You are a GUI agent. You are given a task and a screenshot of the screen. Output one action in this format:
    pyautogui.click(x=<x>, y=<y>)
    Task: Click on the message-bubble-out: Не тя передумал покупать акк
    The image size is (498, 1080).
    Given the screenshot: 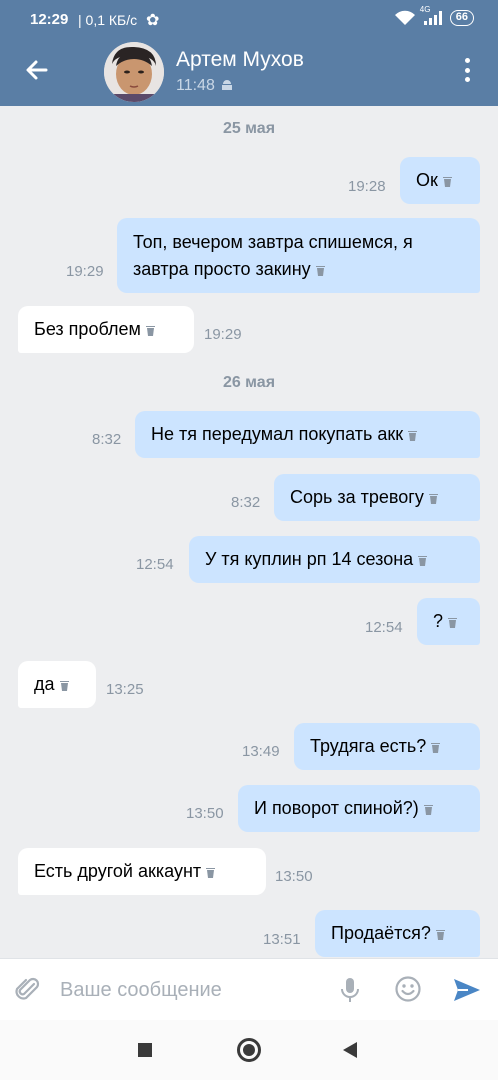 What is the action you would take?
    pyautogui.click(x=307, y=434)
    